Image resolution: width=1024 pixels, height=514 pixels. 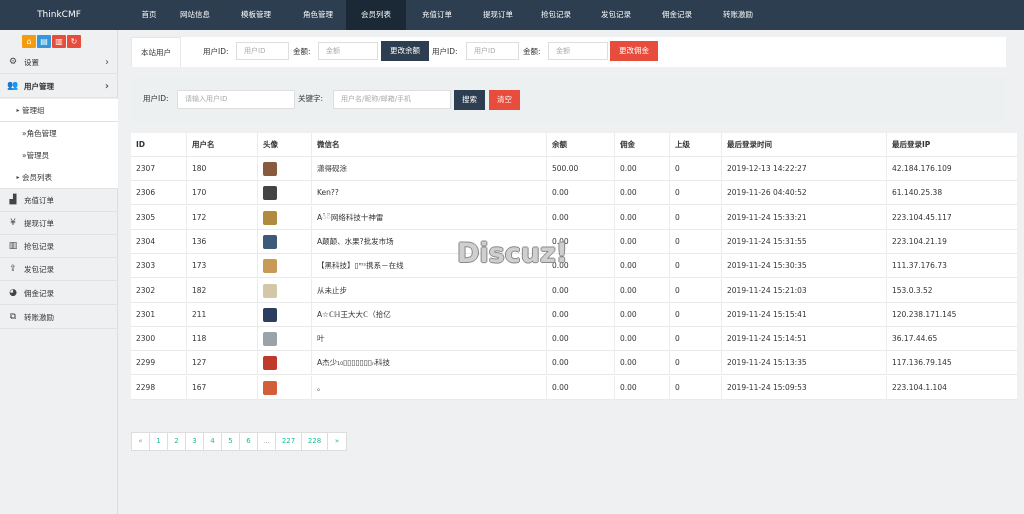 What do you see at coordinates (141, 441) in the screenshot?
I see `page-link: «` at bounding box center [141, 441].